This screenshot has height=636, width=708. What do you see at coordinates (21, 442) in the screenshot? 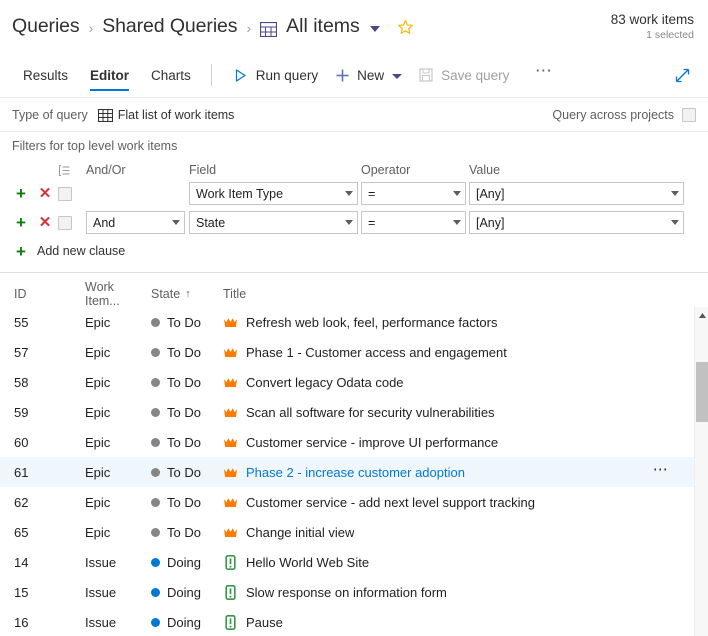
I see `row-id: 60` at bounding box center [21, 442].